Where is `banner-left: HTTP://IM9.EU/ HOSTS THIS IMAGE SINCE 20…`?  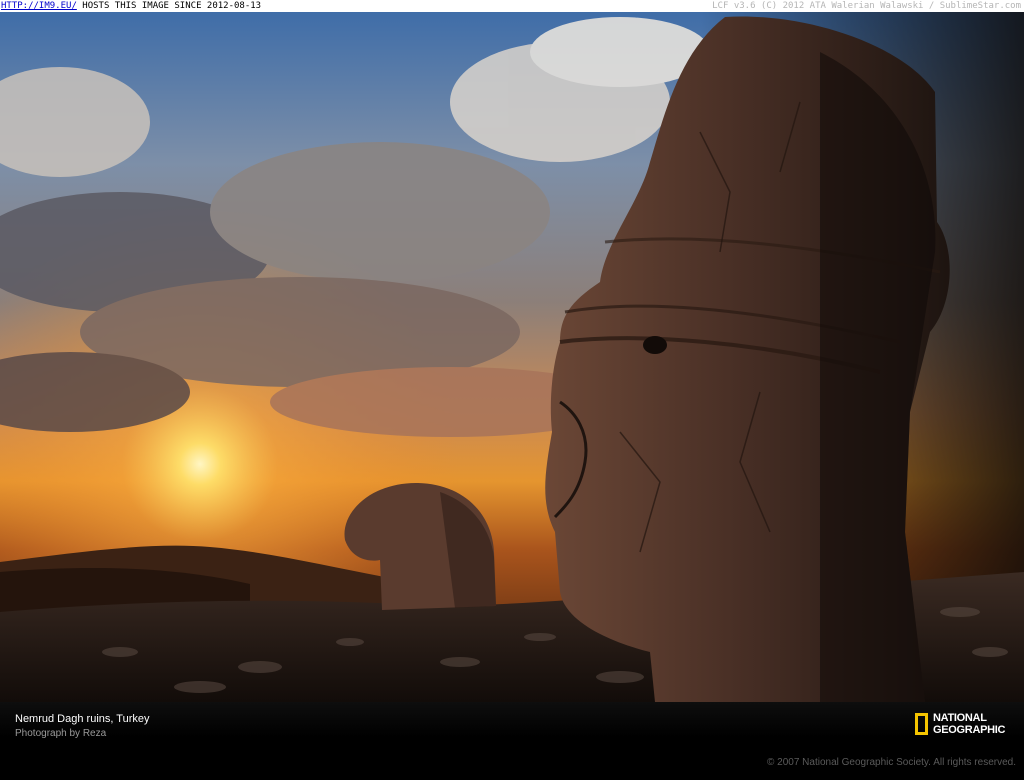
banner-left: HTTP://IM9.EU/ HOSTS THIS IMAGE SINCE 20… is located at coordinates (130, 6).